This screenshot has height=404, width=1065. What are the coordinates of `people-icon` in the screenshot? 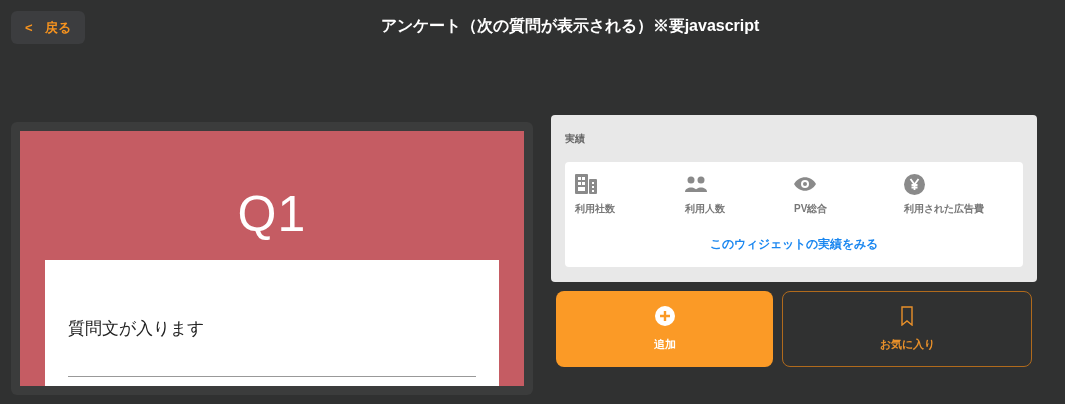 It's located at (695, 184).